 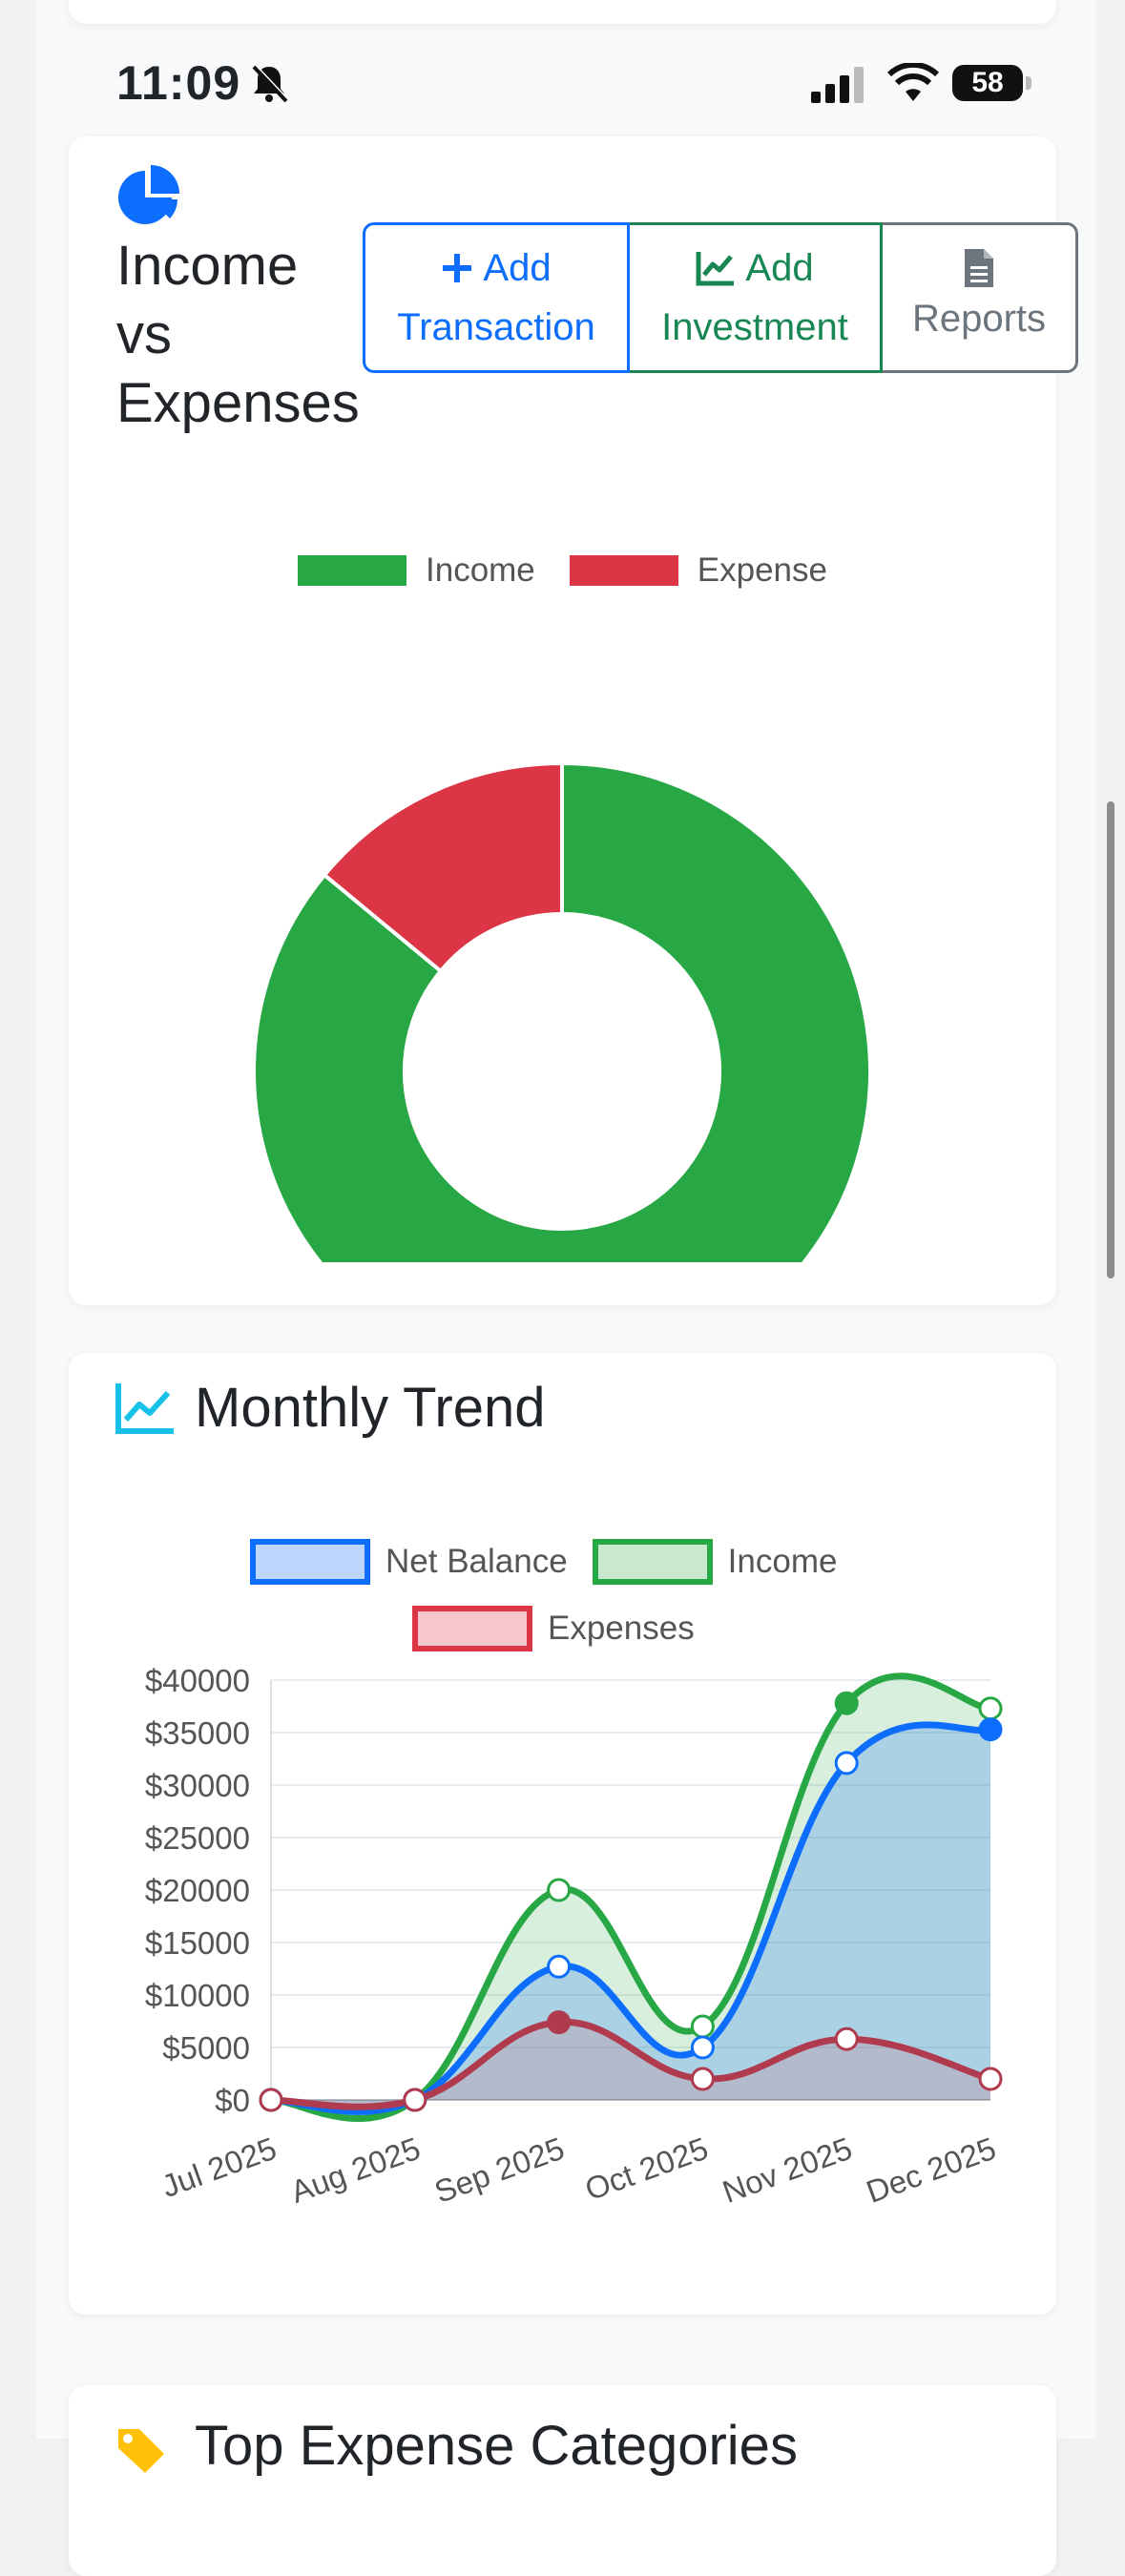 I want to click on document-icon, so click(x=979, y=268).